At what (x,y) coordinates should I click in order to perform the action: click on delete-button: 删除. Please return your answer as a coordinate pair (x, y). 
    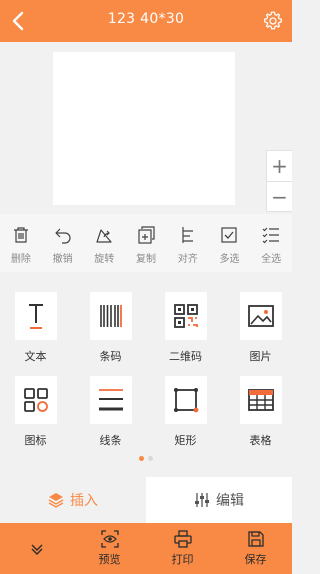
    Looking at the image, I should click on (21, 243).